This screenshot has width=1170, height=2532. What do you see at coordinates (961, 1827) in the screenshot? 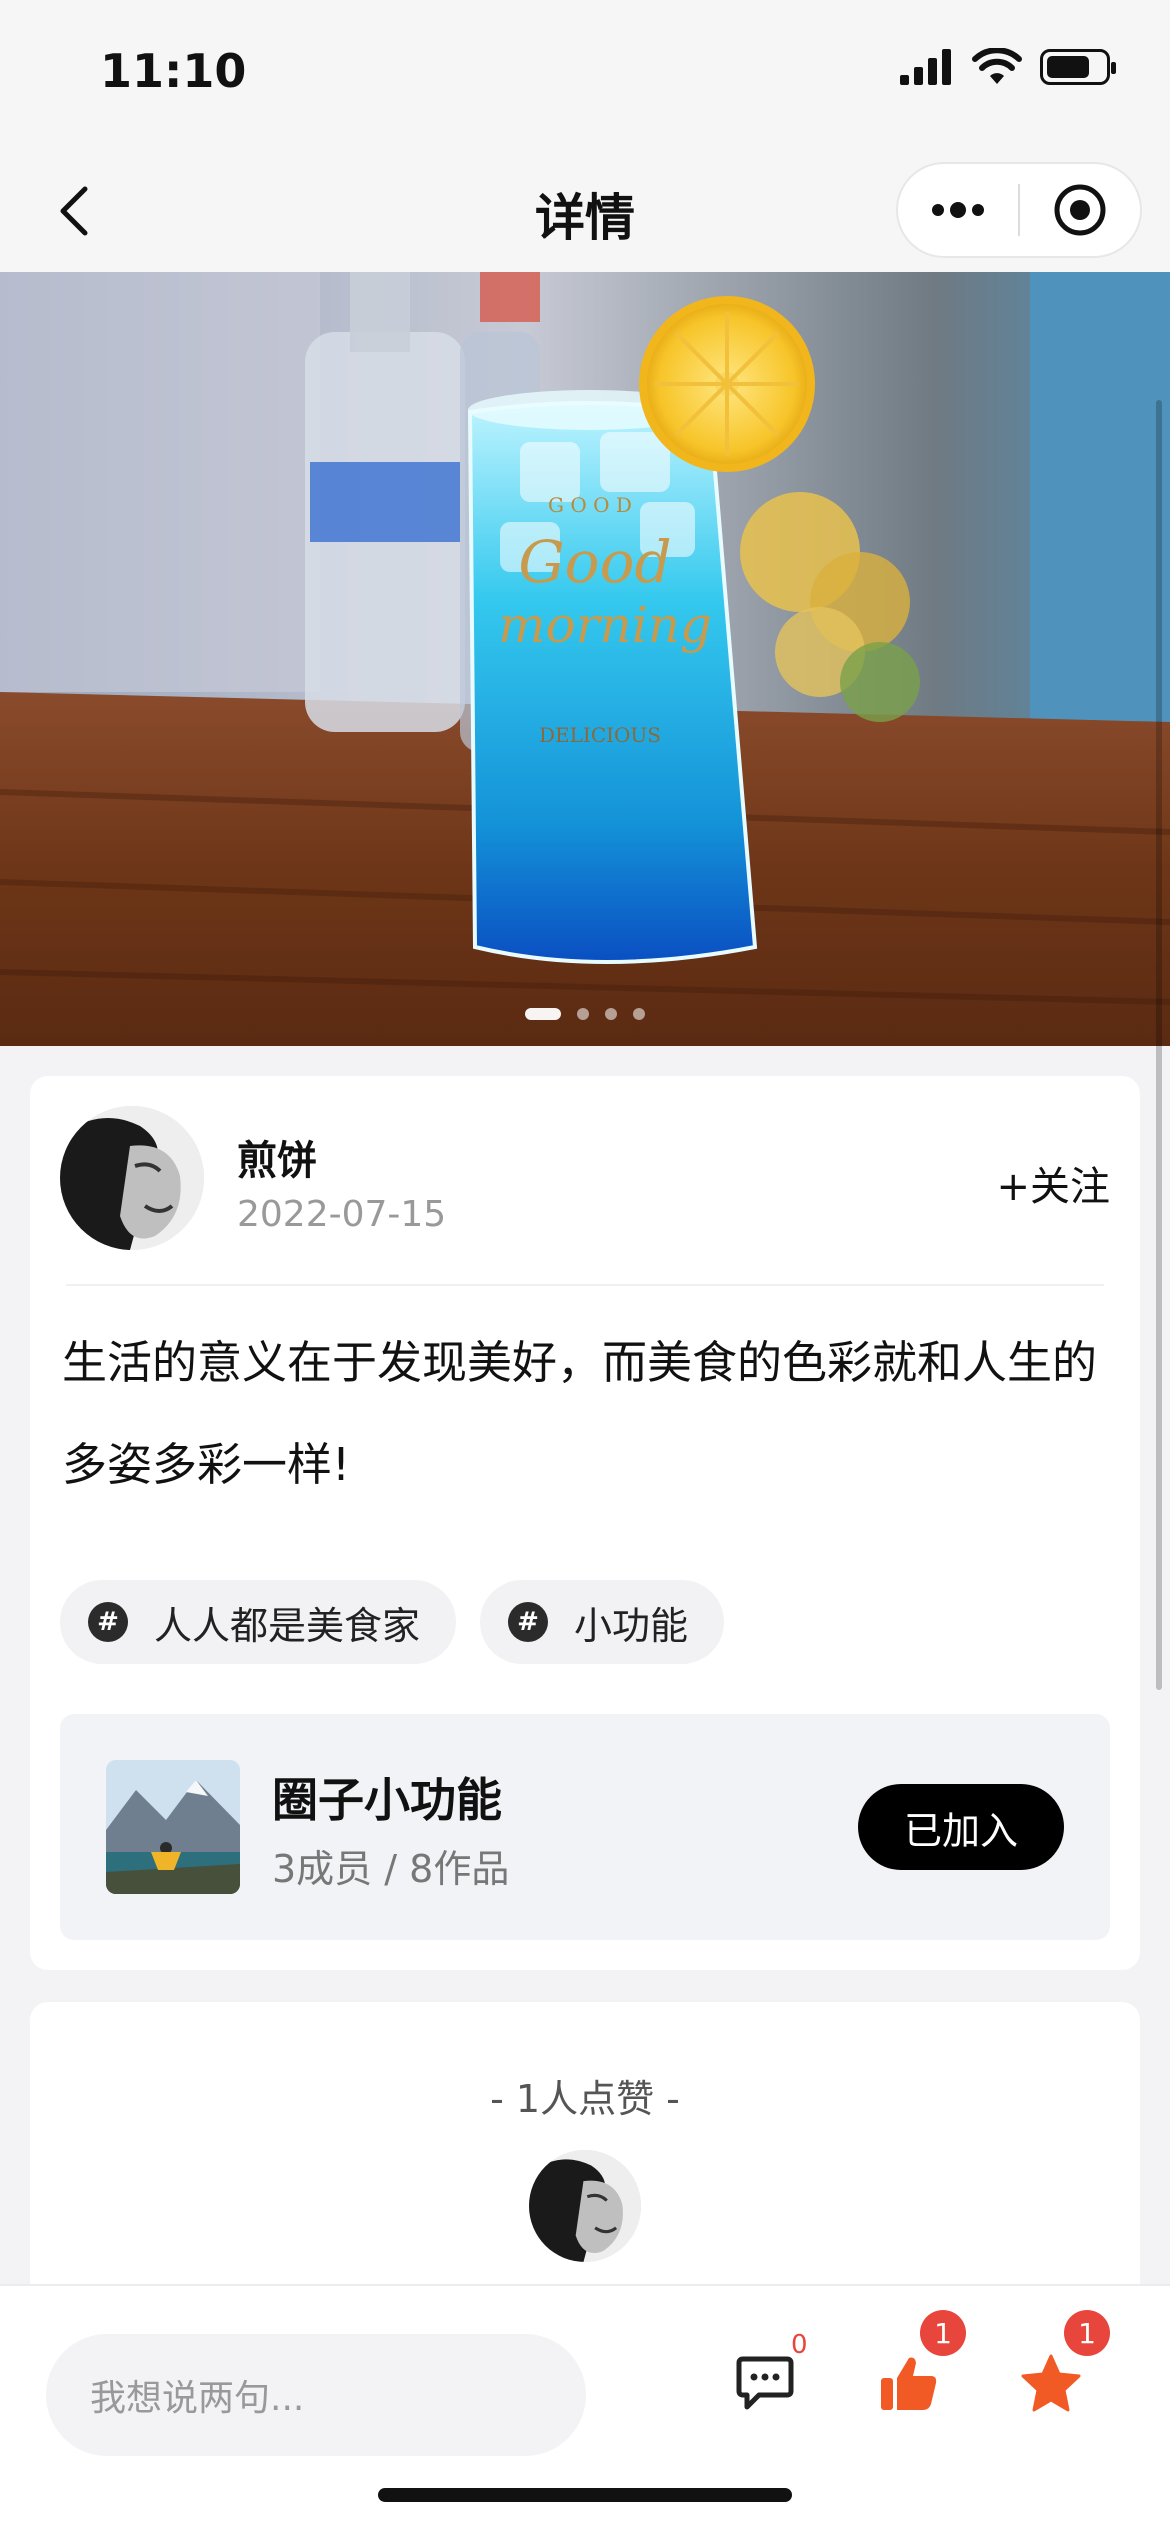
I see `joined-button: 已加入` at bounding box center [961, 1827].